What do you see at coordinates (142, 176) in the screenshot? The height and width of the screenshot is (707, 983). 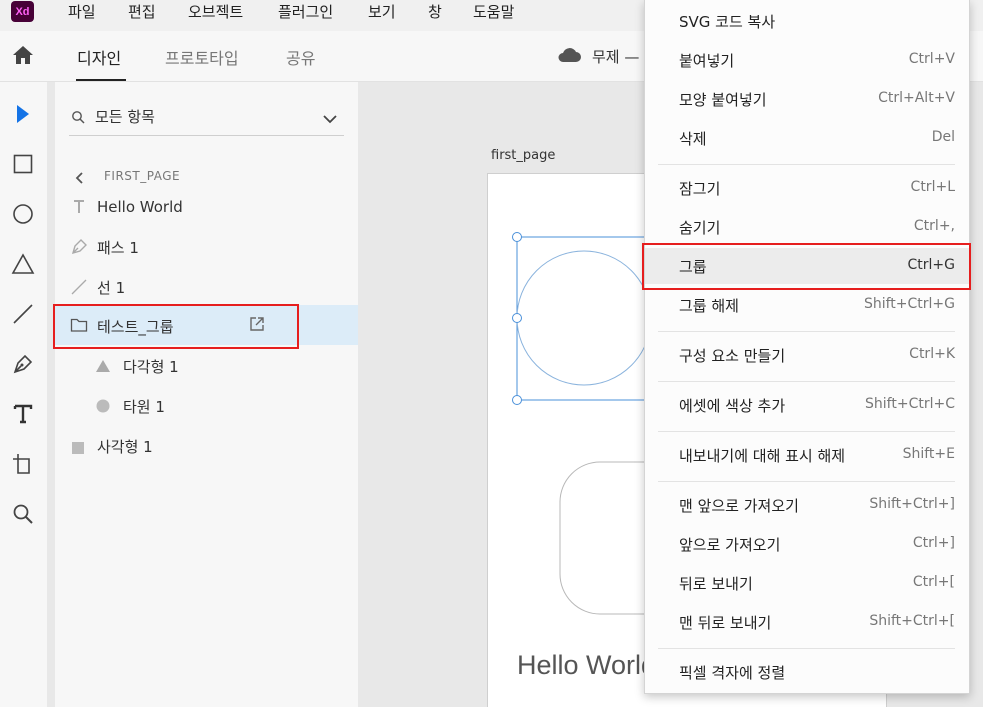 I see `breadcrumb: FIRST_PAGE` at bounding box center [142, 176].